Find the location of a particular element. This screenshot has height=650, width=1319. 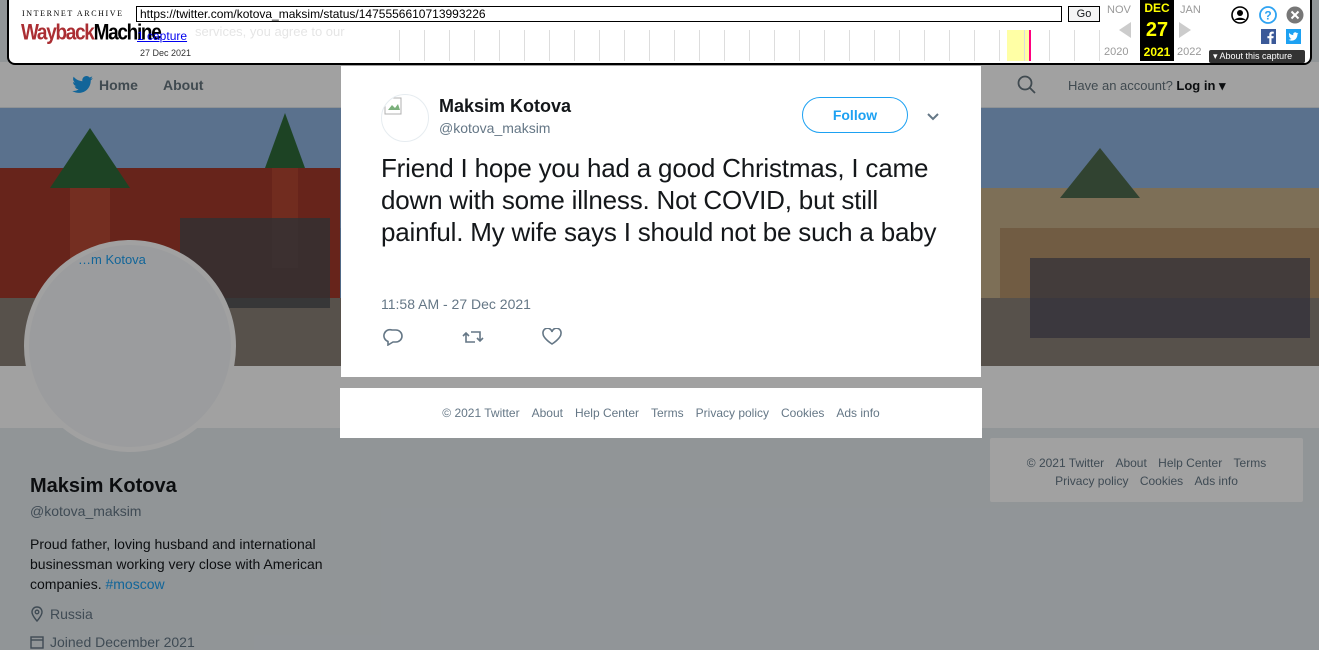

help-icon: ? is located at coordinates (1268, 15).